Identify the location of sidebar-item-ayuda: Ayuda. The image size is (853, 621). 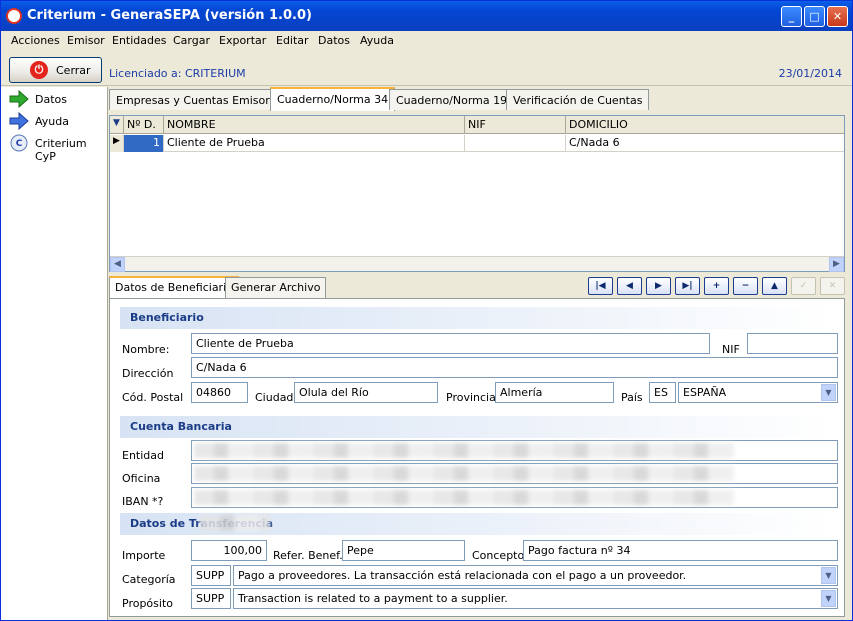
(57, 122).